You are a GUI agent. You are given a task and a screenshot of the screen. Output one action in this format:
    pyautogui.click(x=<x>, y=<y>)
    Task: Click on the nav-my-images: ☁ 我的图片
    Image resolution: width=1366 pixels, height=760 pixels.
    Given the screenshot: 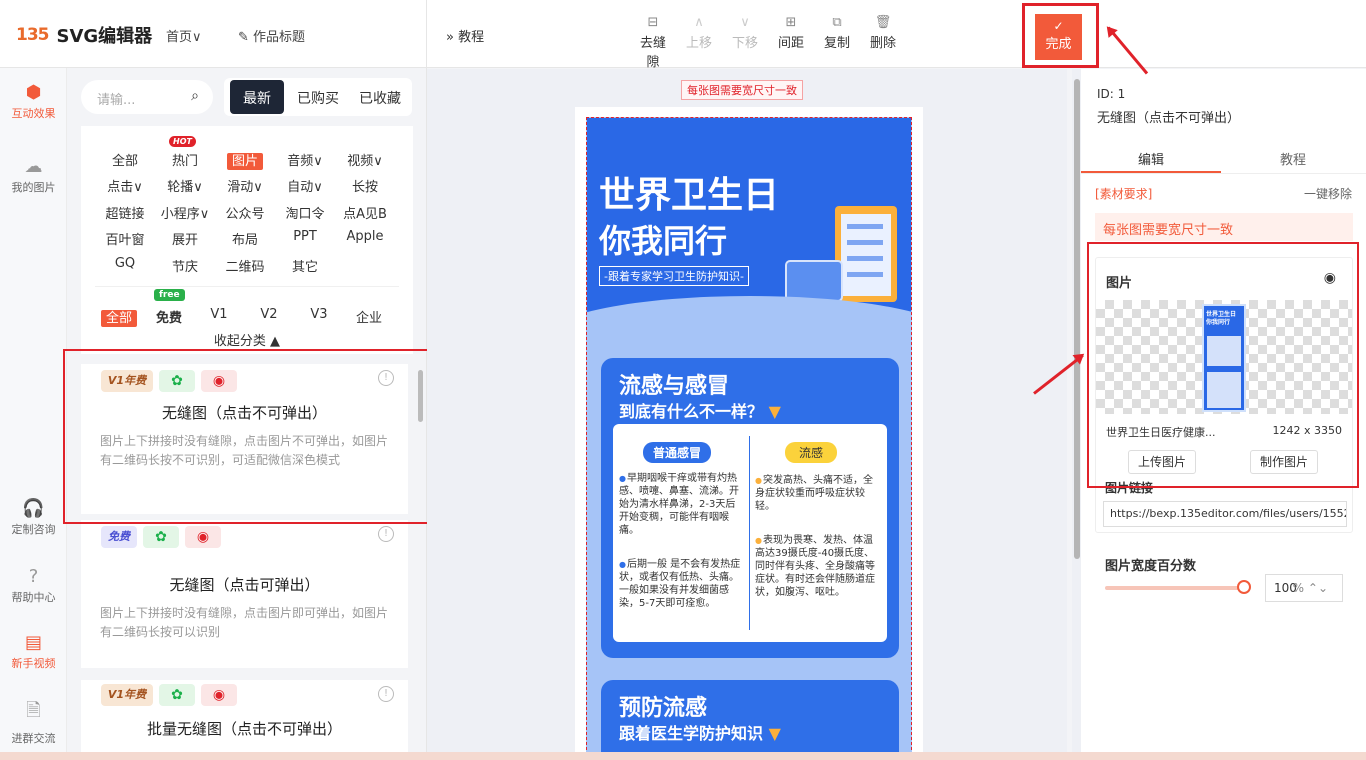 What is the action you would take?
    pyautogui.click(x=33, y=175)
    